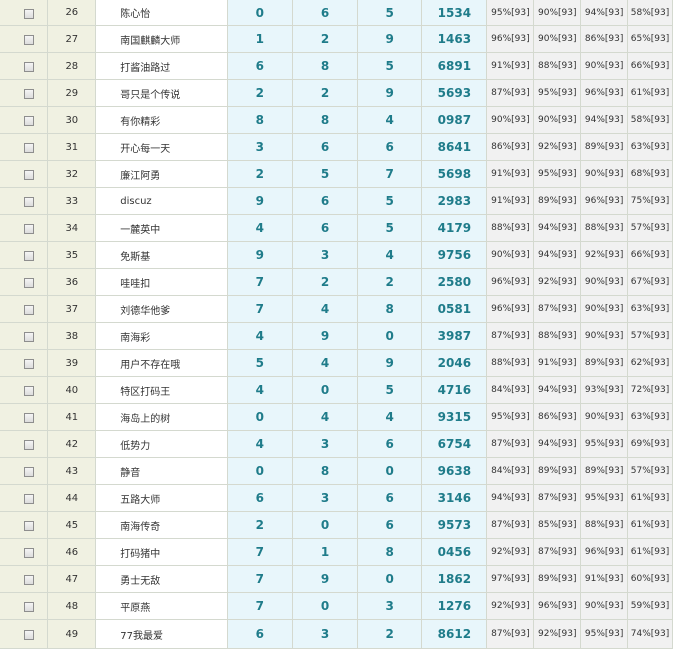  Describe the element at coordinates (557, 471) in the screenshot. I see `row-rate-2: 89%[93]` at that location.